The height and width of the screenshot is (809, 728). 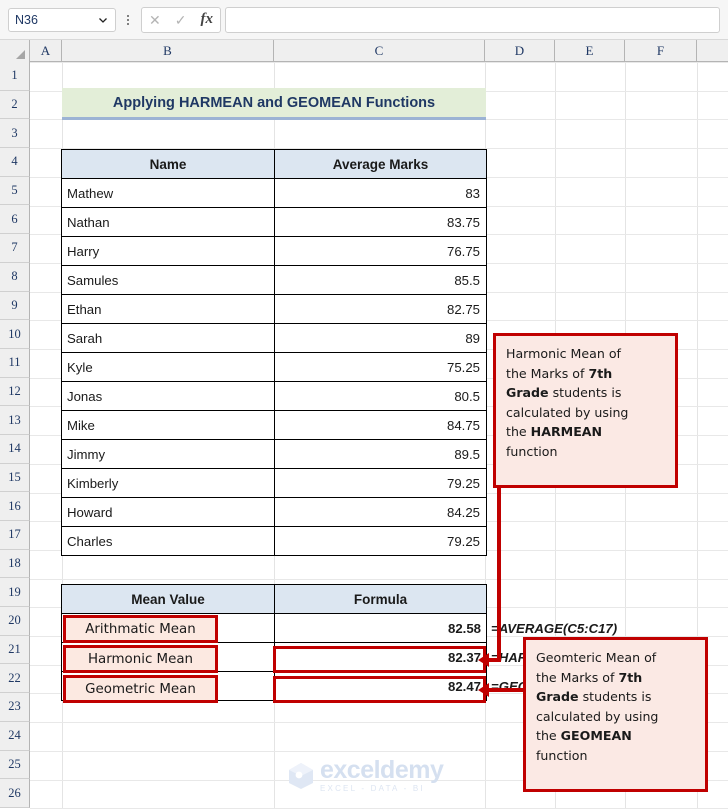 What do you see at coordinates (168, 396) in the screenshot?
I see `marks-cell-name: Jonas` at bounding box center [168, 396].